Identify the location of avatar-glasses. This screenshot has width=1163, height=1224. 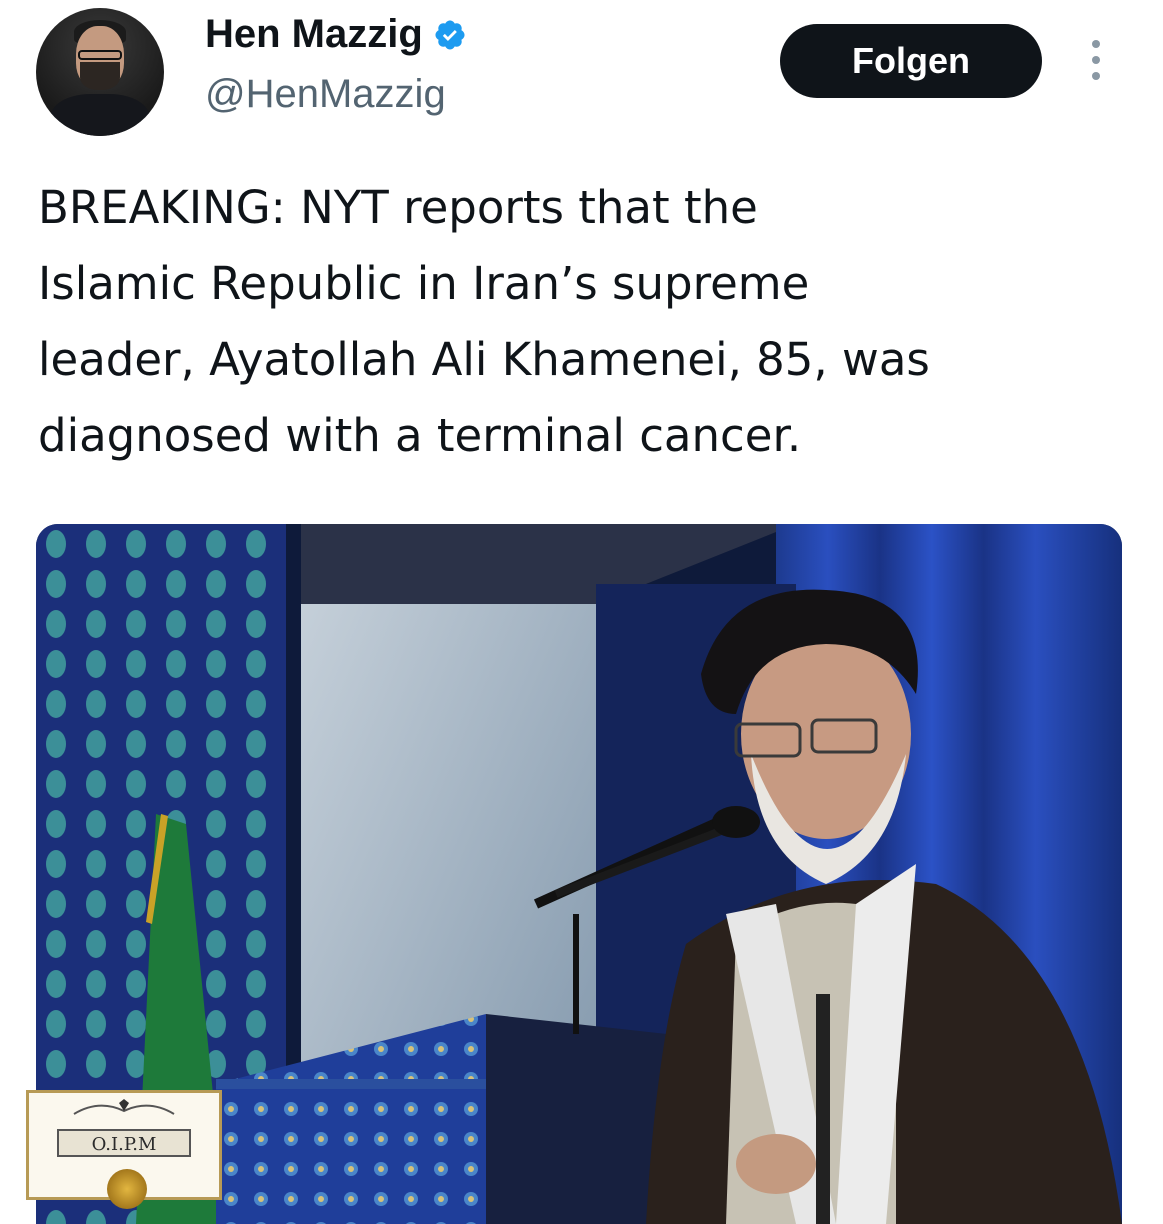
(100, 55).